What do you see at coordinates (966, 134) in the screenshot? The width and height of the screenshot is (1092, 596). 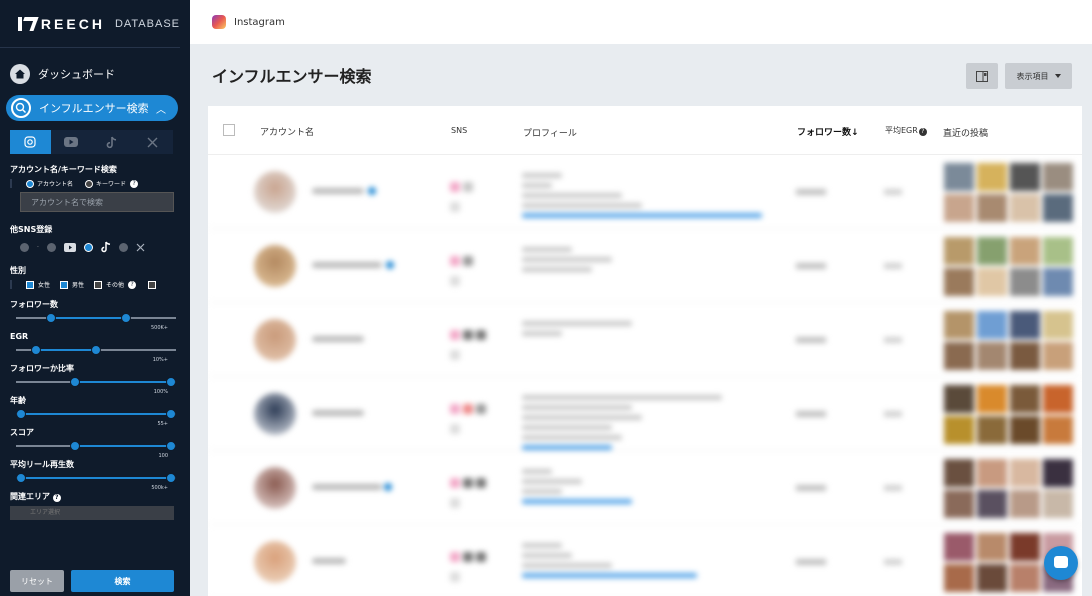 I see `col-posts: 直近の投稿` at bounding box center [966, 134].